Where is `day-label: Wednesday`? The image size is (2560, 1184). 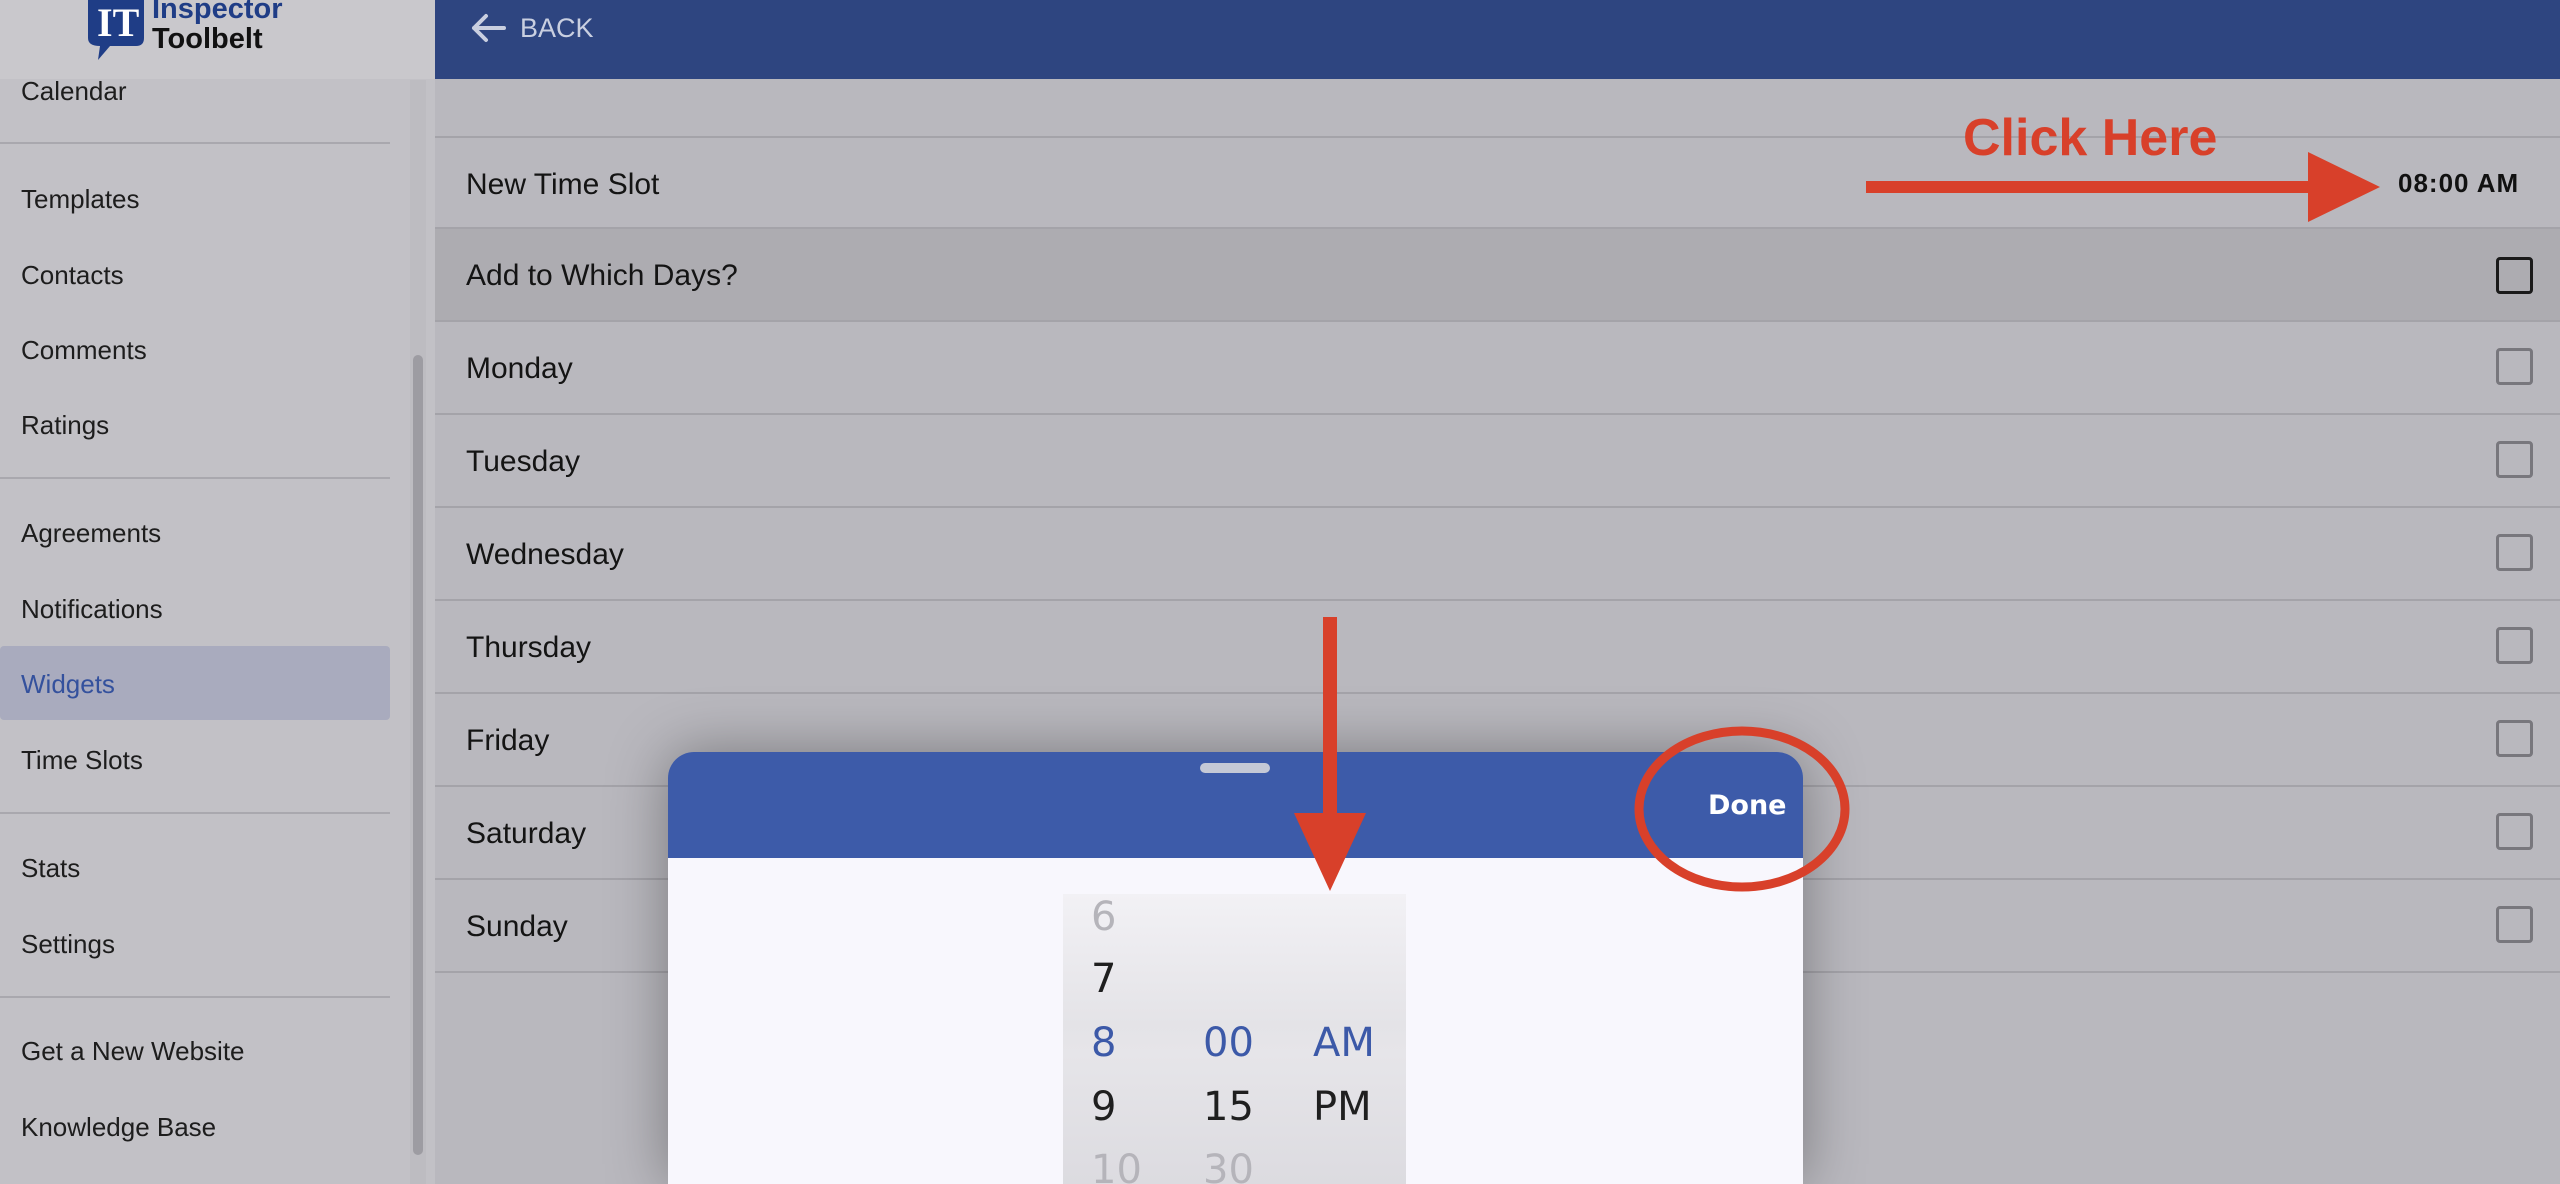 day-label: Wednesday is located at coordinates (545, 554).